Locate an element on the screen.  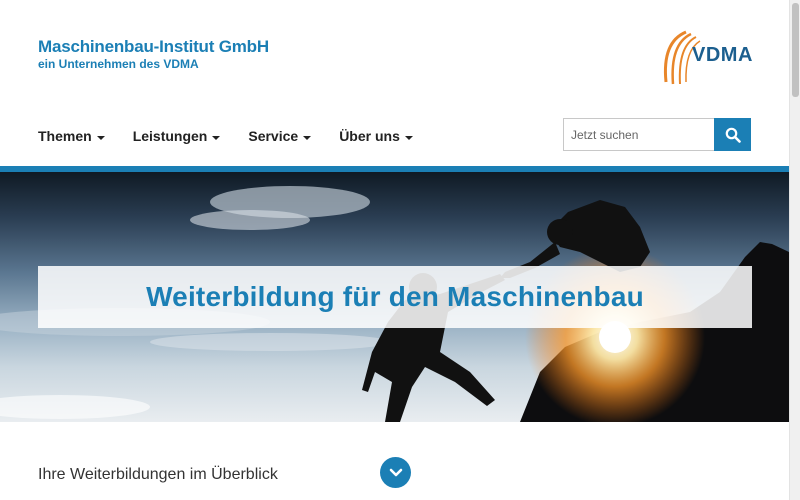
main-nav: Themen Leistungen Service Über uns is located at coordinates (239, 136).